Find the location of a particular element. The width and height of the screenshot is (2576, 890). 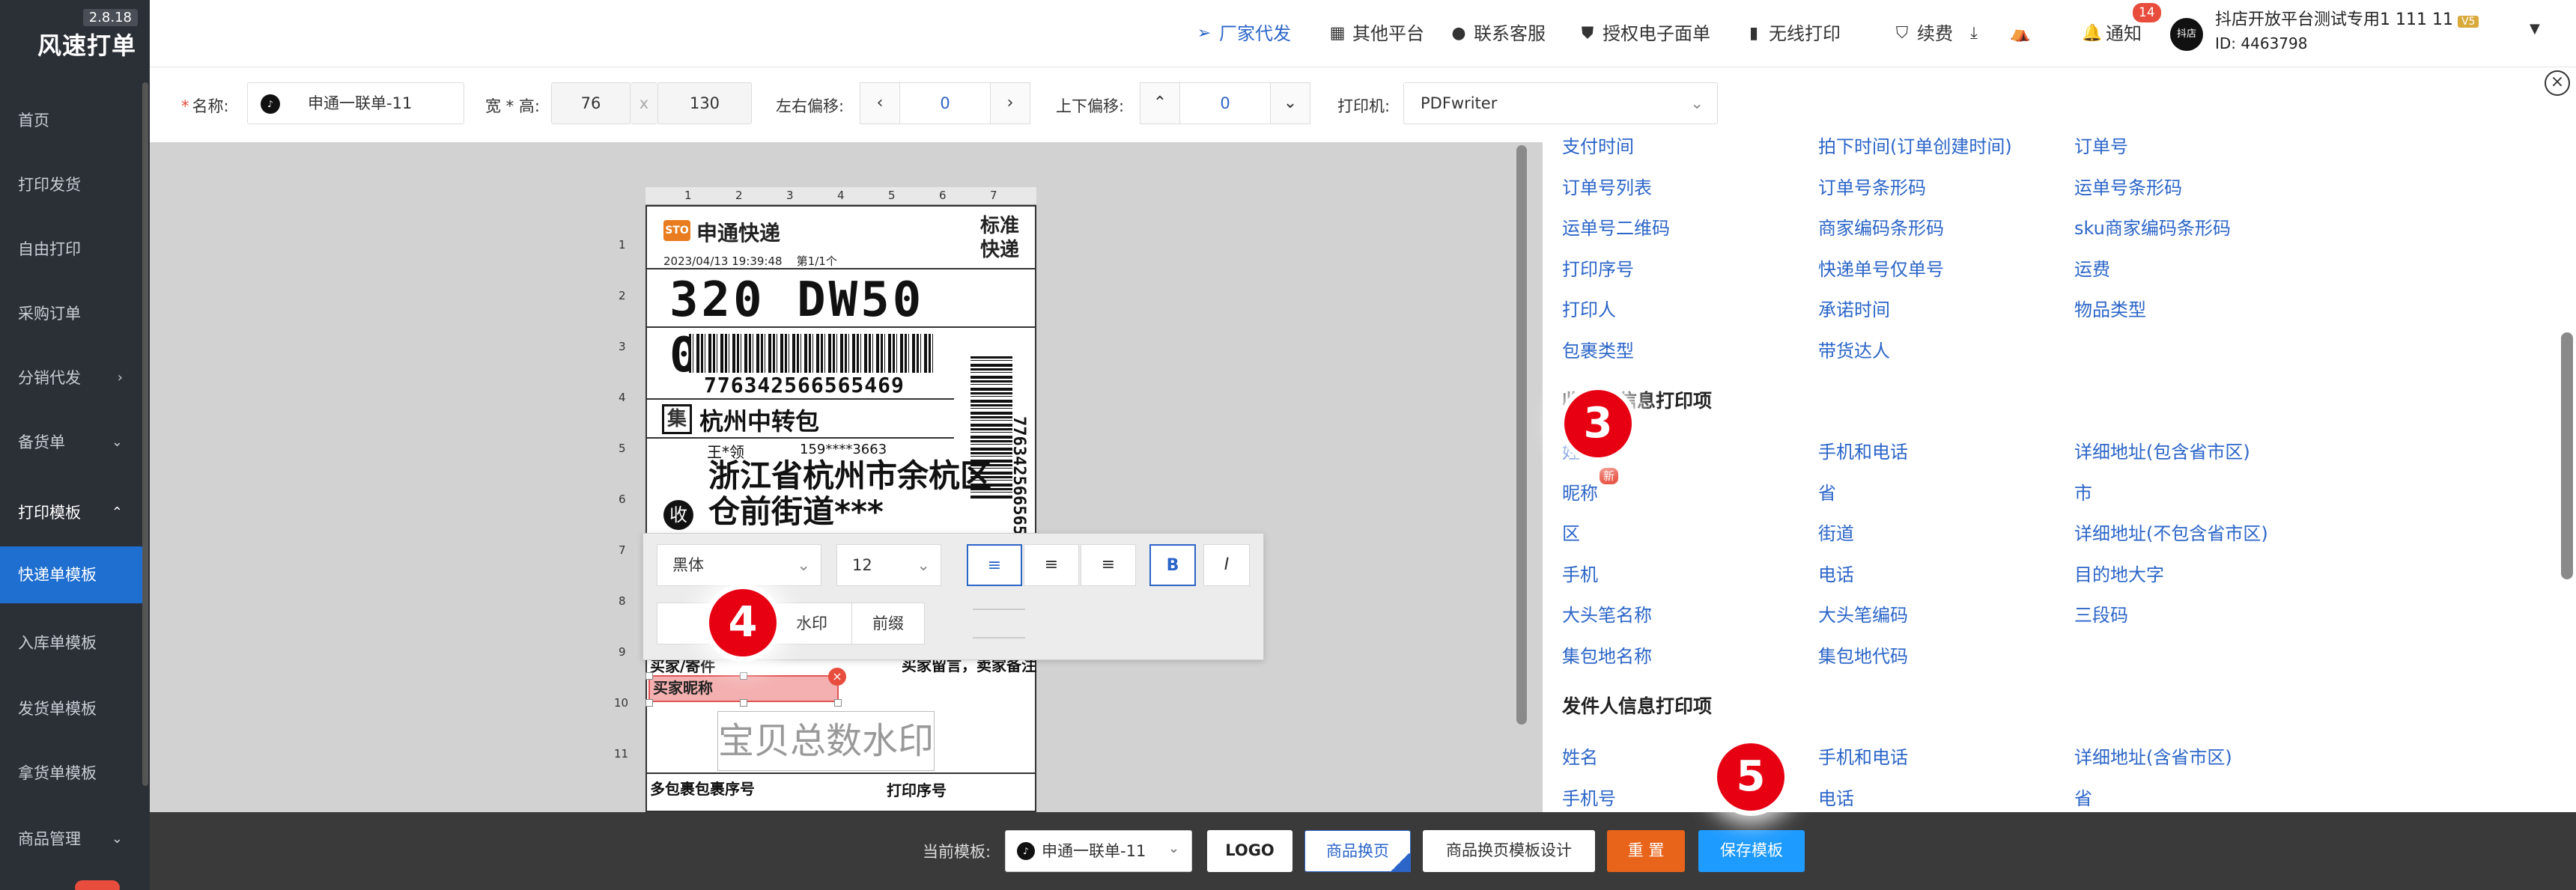

print-item: 目的地大字 is located at coordinates (2119, 573).